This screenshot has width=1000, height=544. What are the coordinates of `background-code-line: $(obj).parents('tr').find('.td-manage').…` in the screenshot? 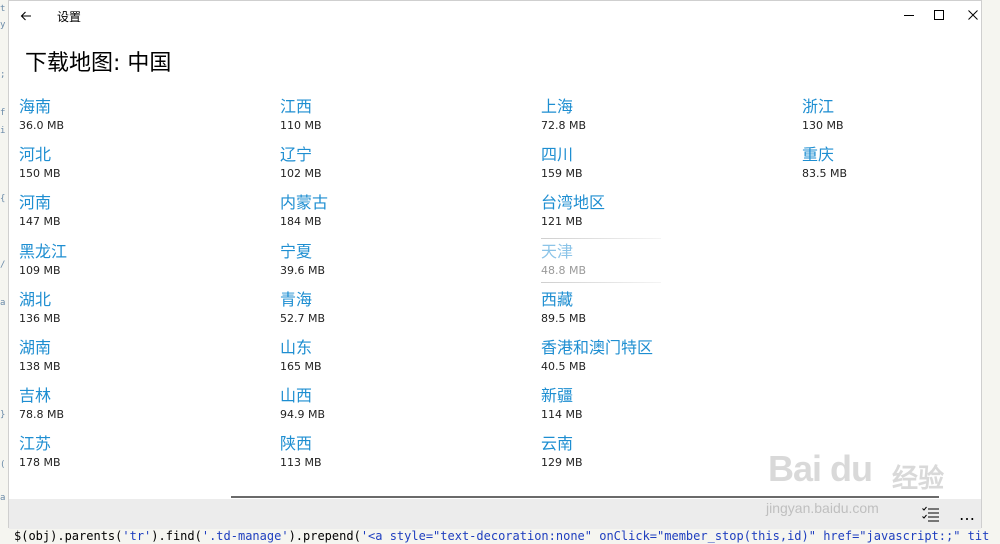 It's located at (501, 536).